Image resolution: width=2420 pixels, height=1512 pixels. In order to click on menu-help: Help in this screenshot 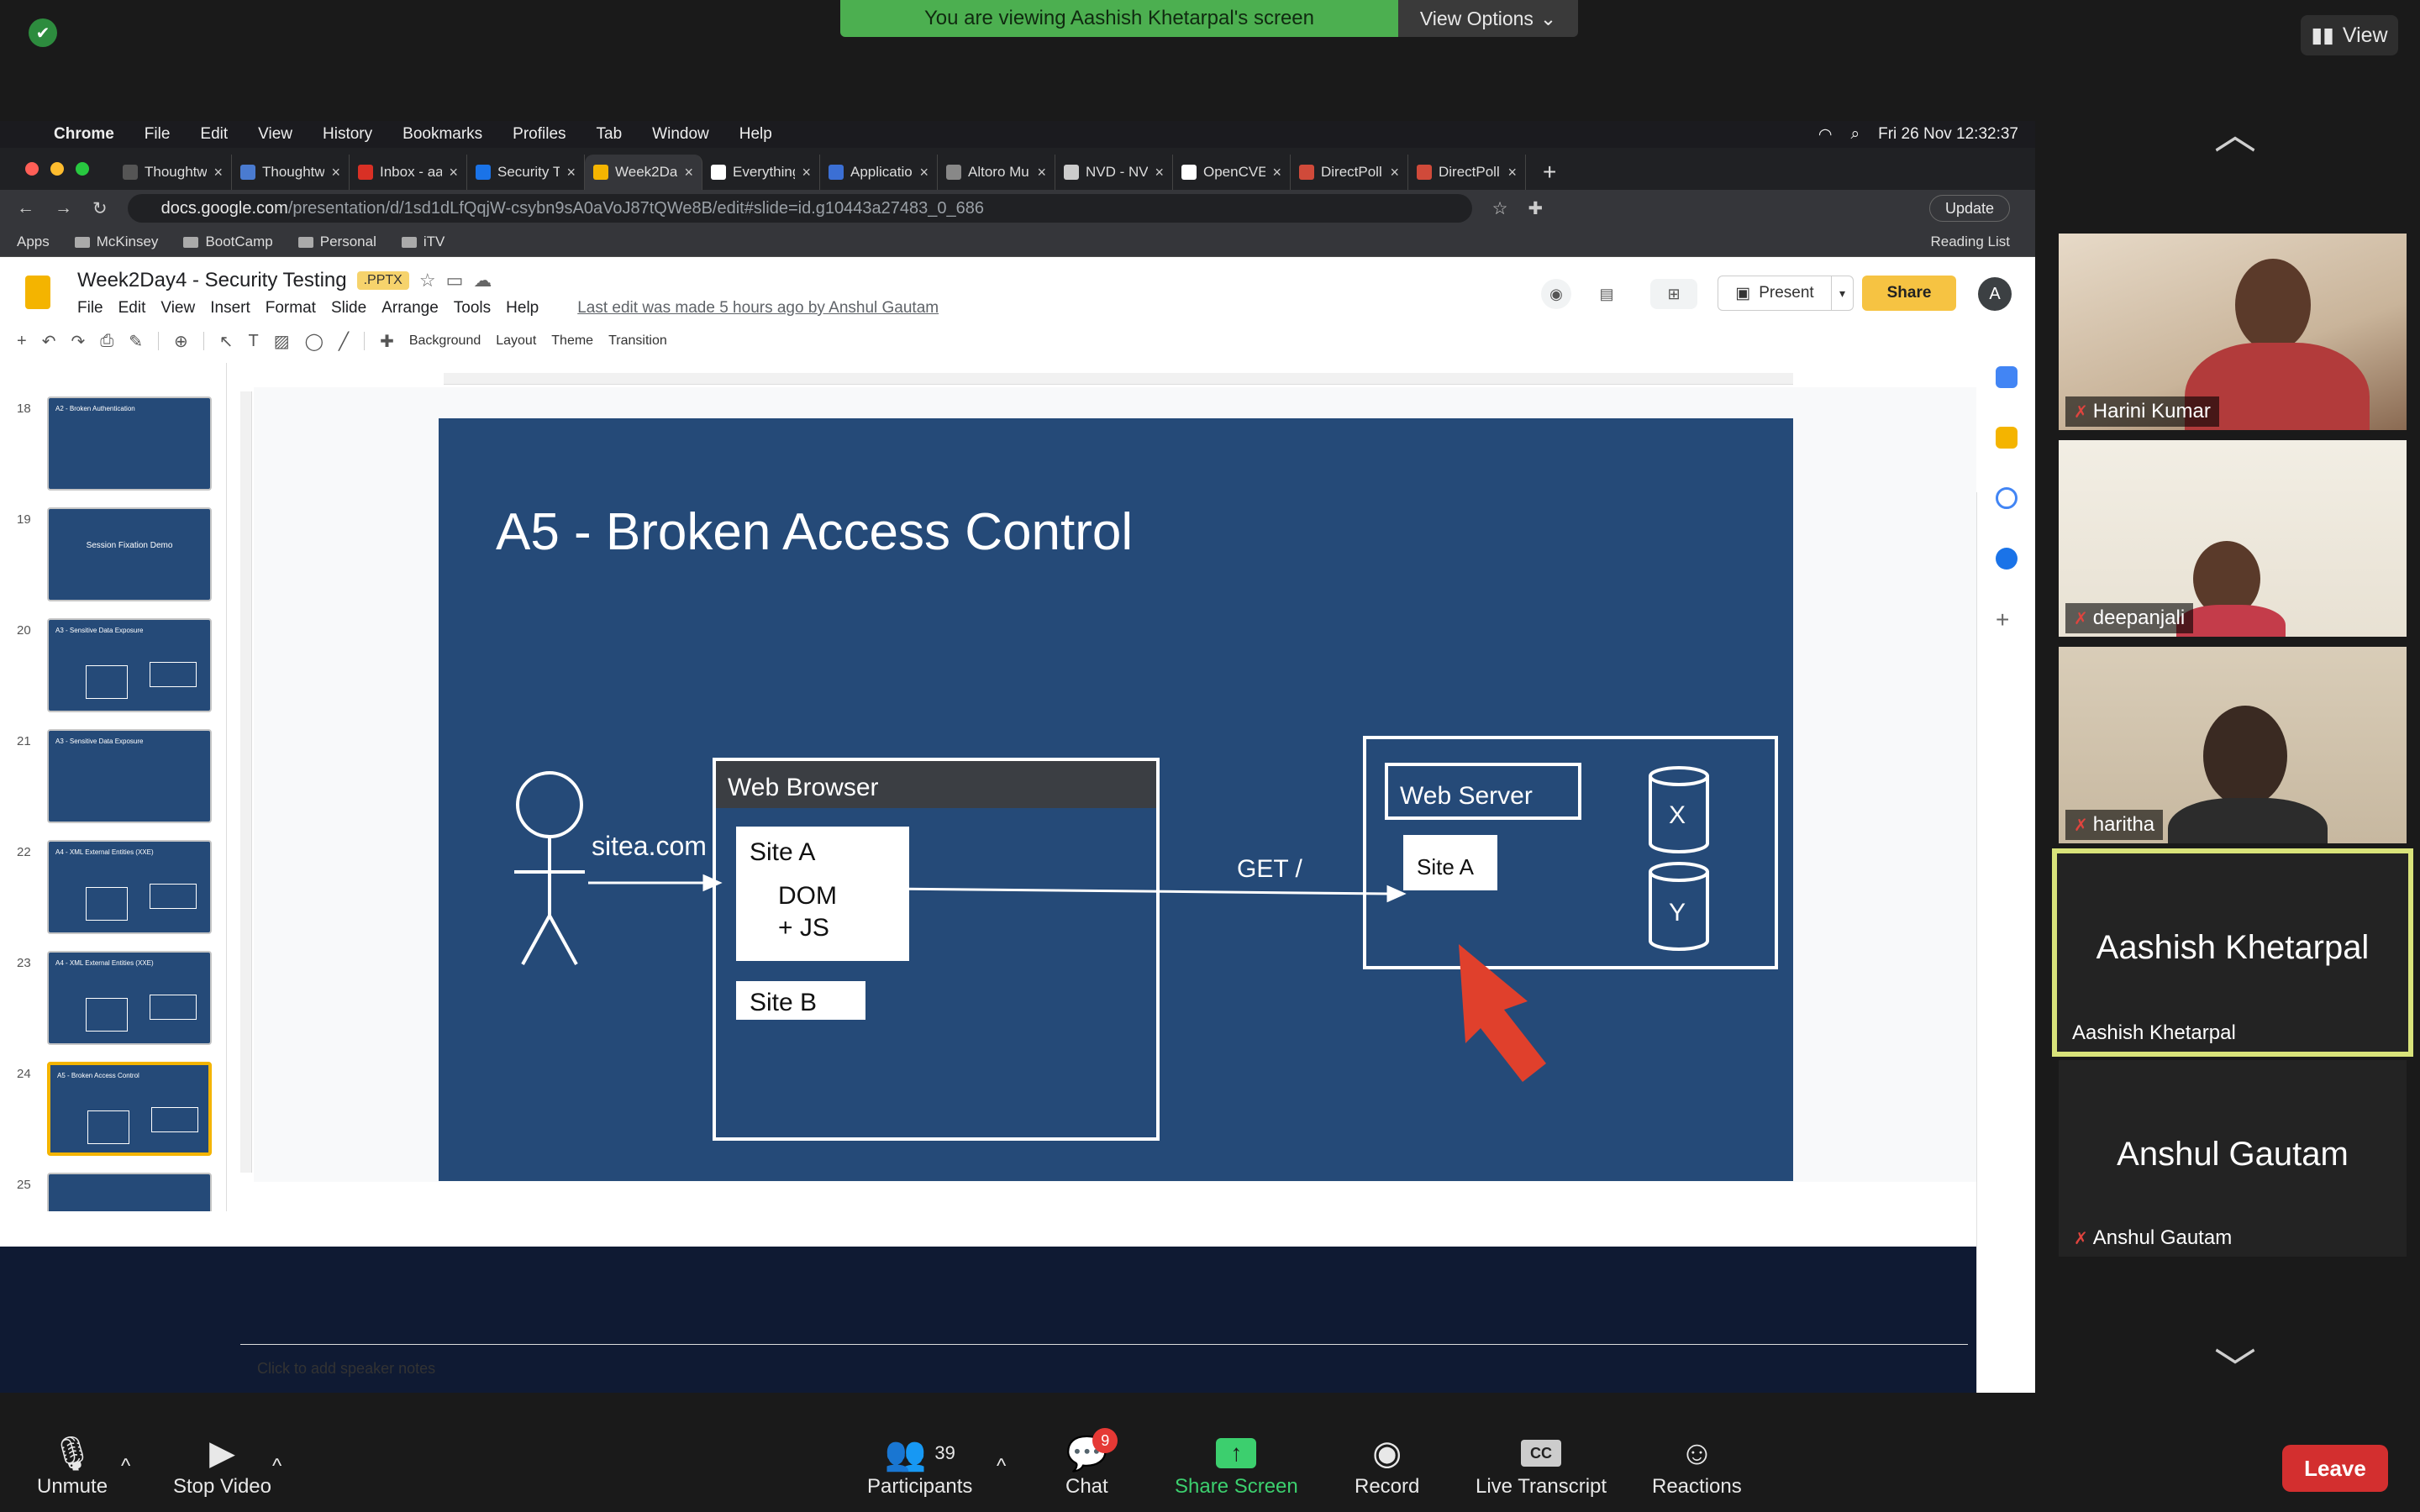, I will do `click(755, 134)`.